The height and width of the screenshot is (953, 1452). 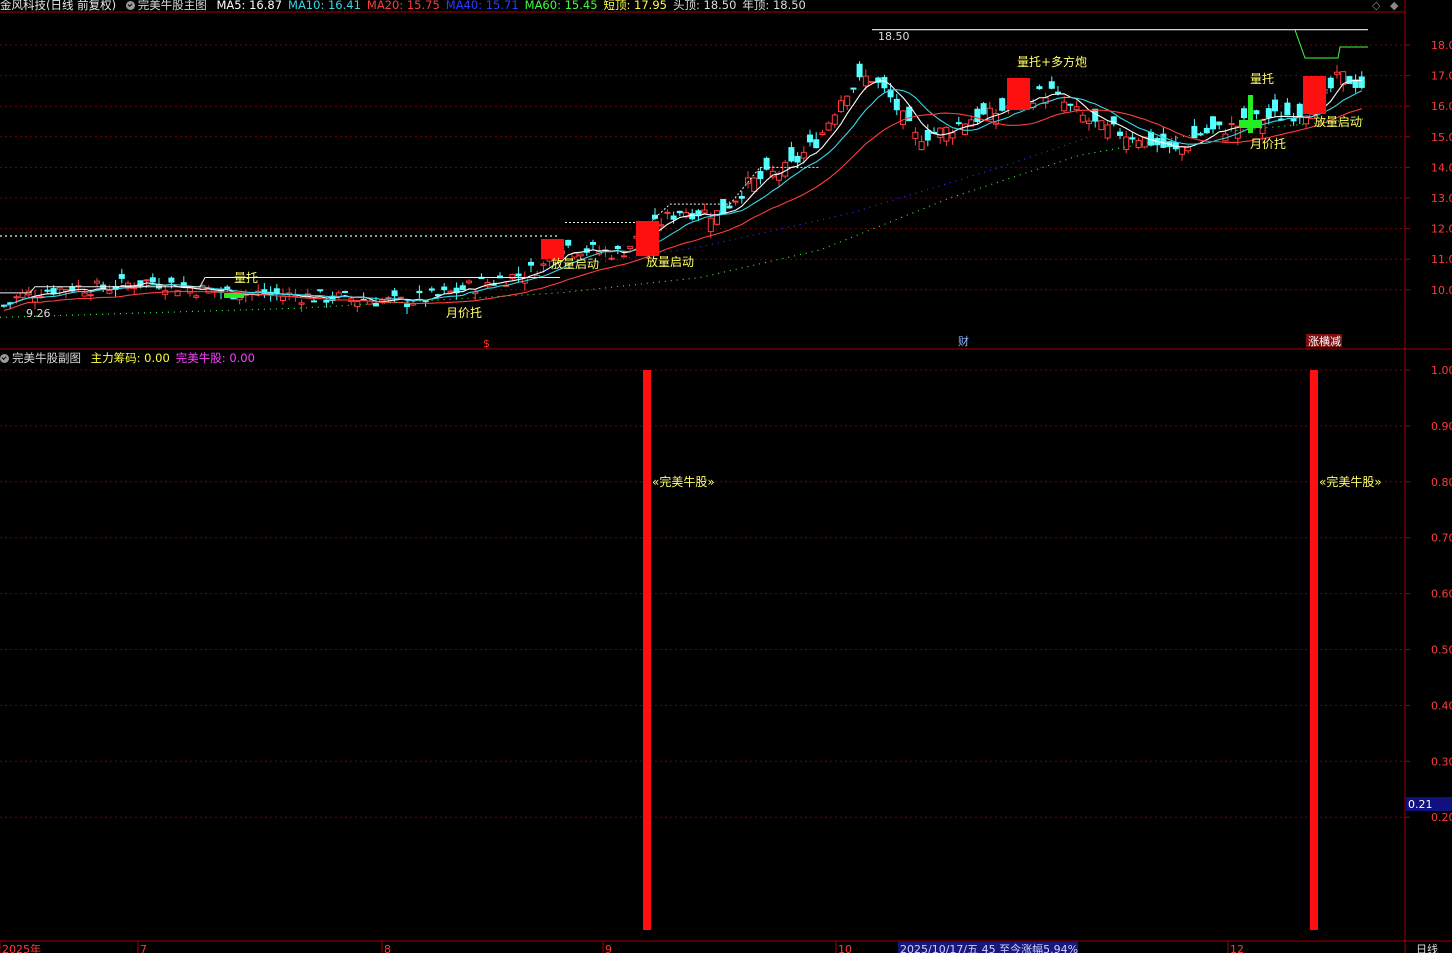 I want to click on event-marker: 财, so click(x=963, y=341).